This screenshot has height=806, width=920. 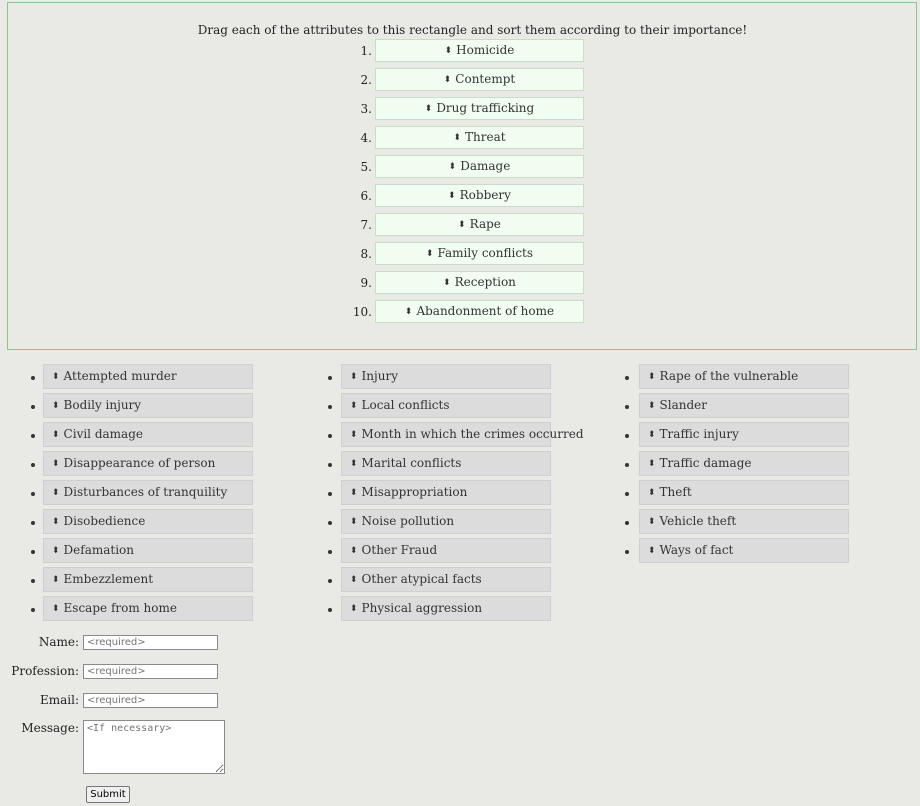 I want to click on ranked-item-label: Robbery, so click(x=485, y=195).